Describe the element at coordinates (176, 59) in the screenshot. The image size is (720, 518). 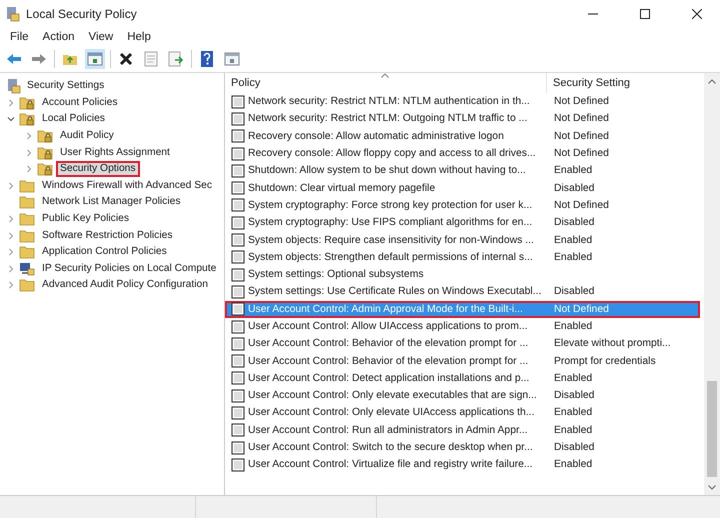
I see `export-button` at that location.